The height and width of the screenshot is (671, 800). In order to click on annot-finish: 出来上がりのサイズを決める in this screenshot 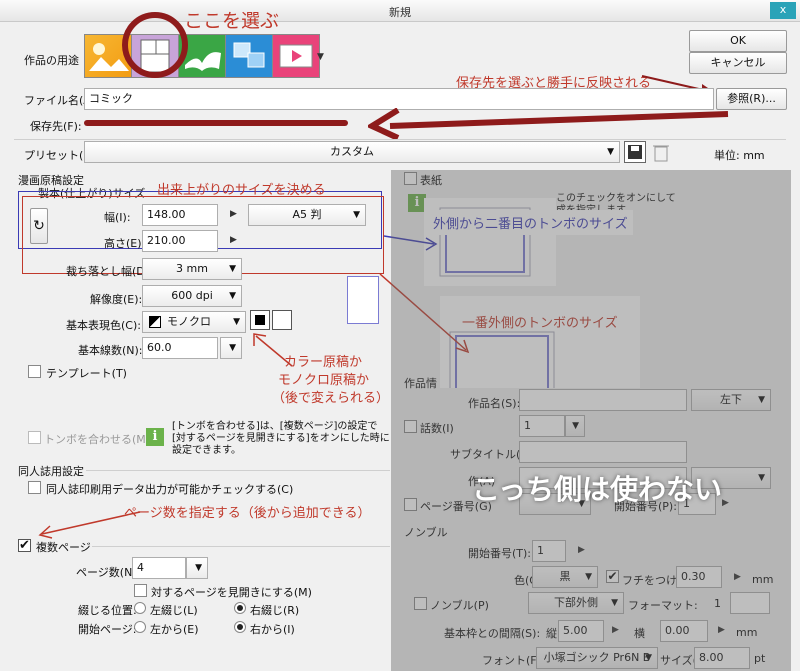, I will do `click(241, 190)`.